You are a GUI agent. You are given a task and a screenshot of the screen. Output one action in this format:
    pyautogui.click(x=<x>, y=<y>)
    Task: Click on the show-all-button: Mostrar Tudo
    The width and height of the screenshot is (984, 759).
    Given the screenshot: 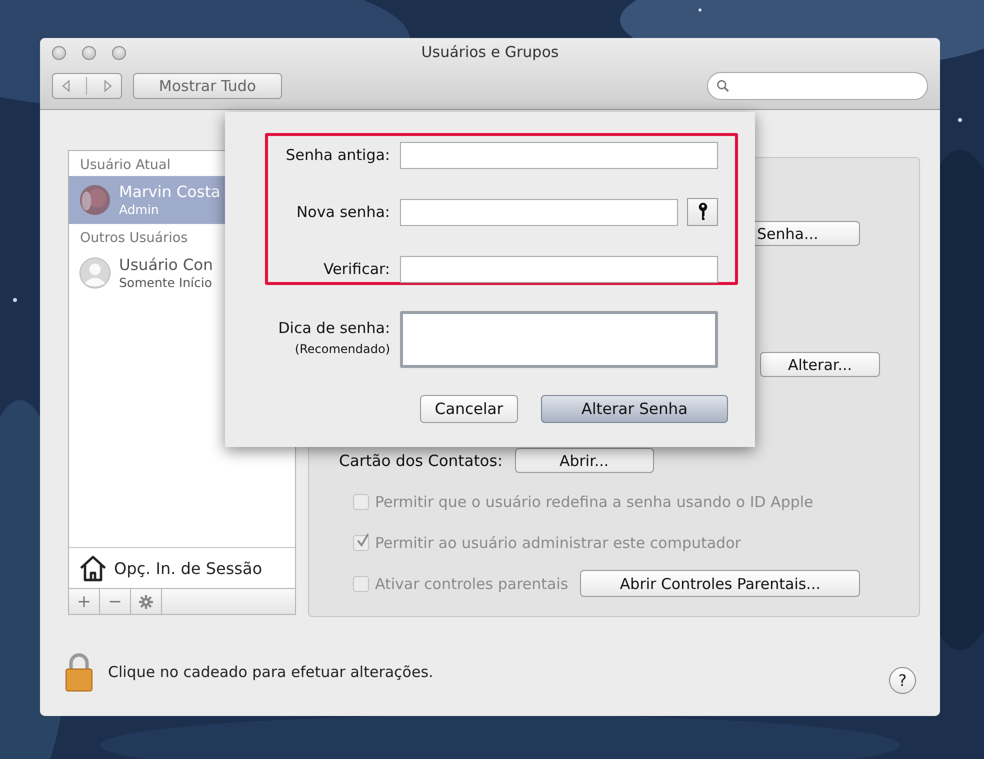 What is the action you would take?
    pyautogui.click(x=207, y=86)
    